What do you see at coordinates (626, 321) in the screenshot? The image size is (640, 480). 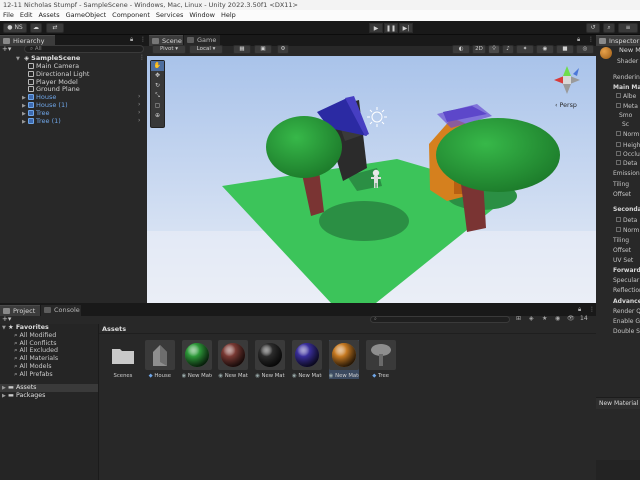 I see `inspector-property: Enable GP` at bounding box center [626, 321].